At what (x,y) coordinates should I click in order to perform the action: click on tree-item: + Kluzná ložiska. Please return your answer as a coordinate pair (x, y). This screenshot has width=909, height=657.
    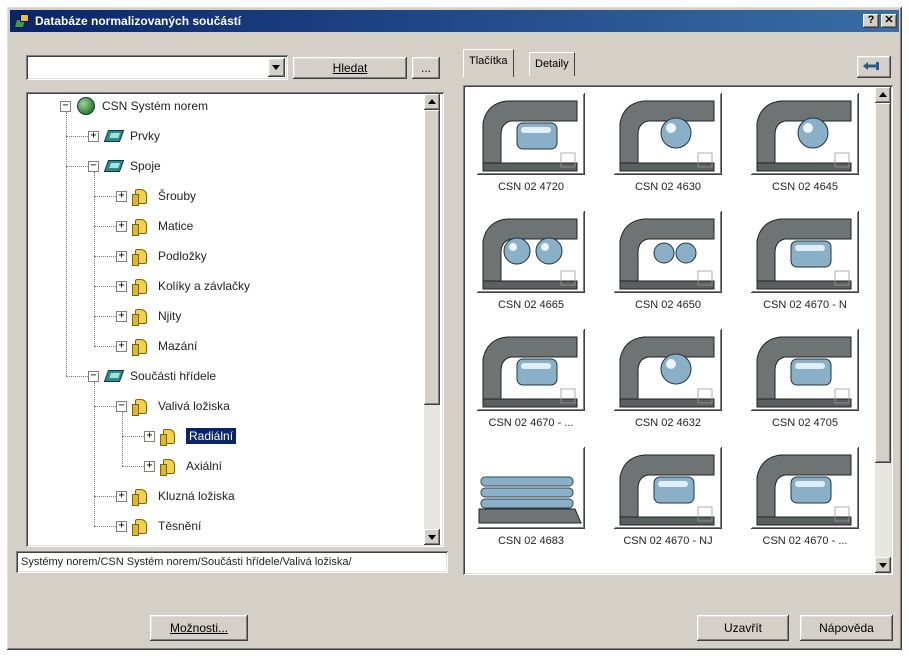
    Looking at the image, I should click on (175, 496).